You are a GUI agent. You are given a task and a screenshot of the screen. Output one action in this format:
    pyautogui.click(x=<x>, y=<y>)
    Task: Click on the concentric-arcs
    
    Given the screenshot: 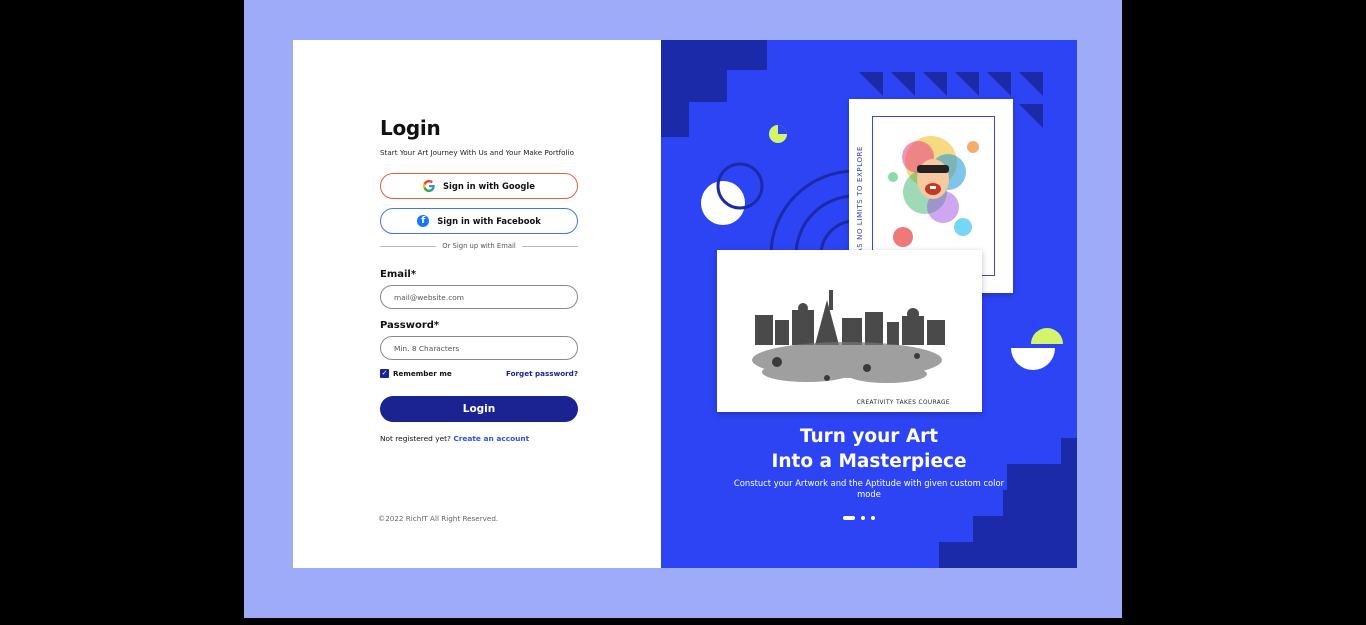 What is the action you would take?
    pyautogui.click(x=812, y=212)
    